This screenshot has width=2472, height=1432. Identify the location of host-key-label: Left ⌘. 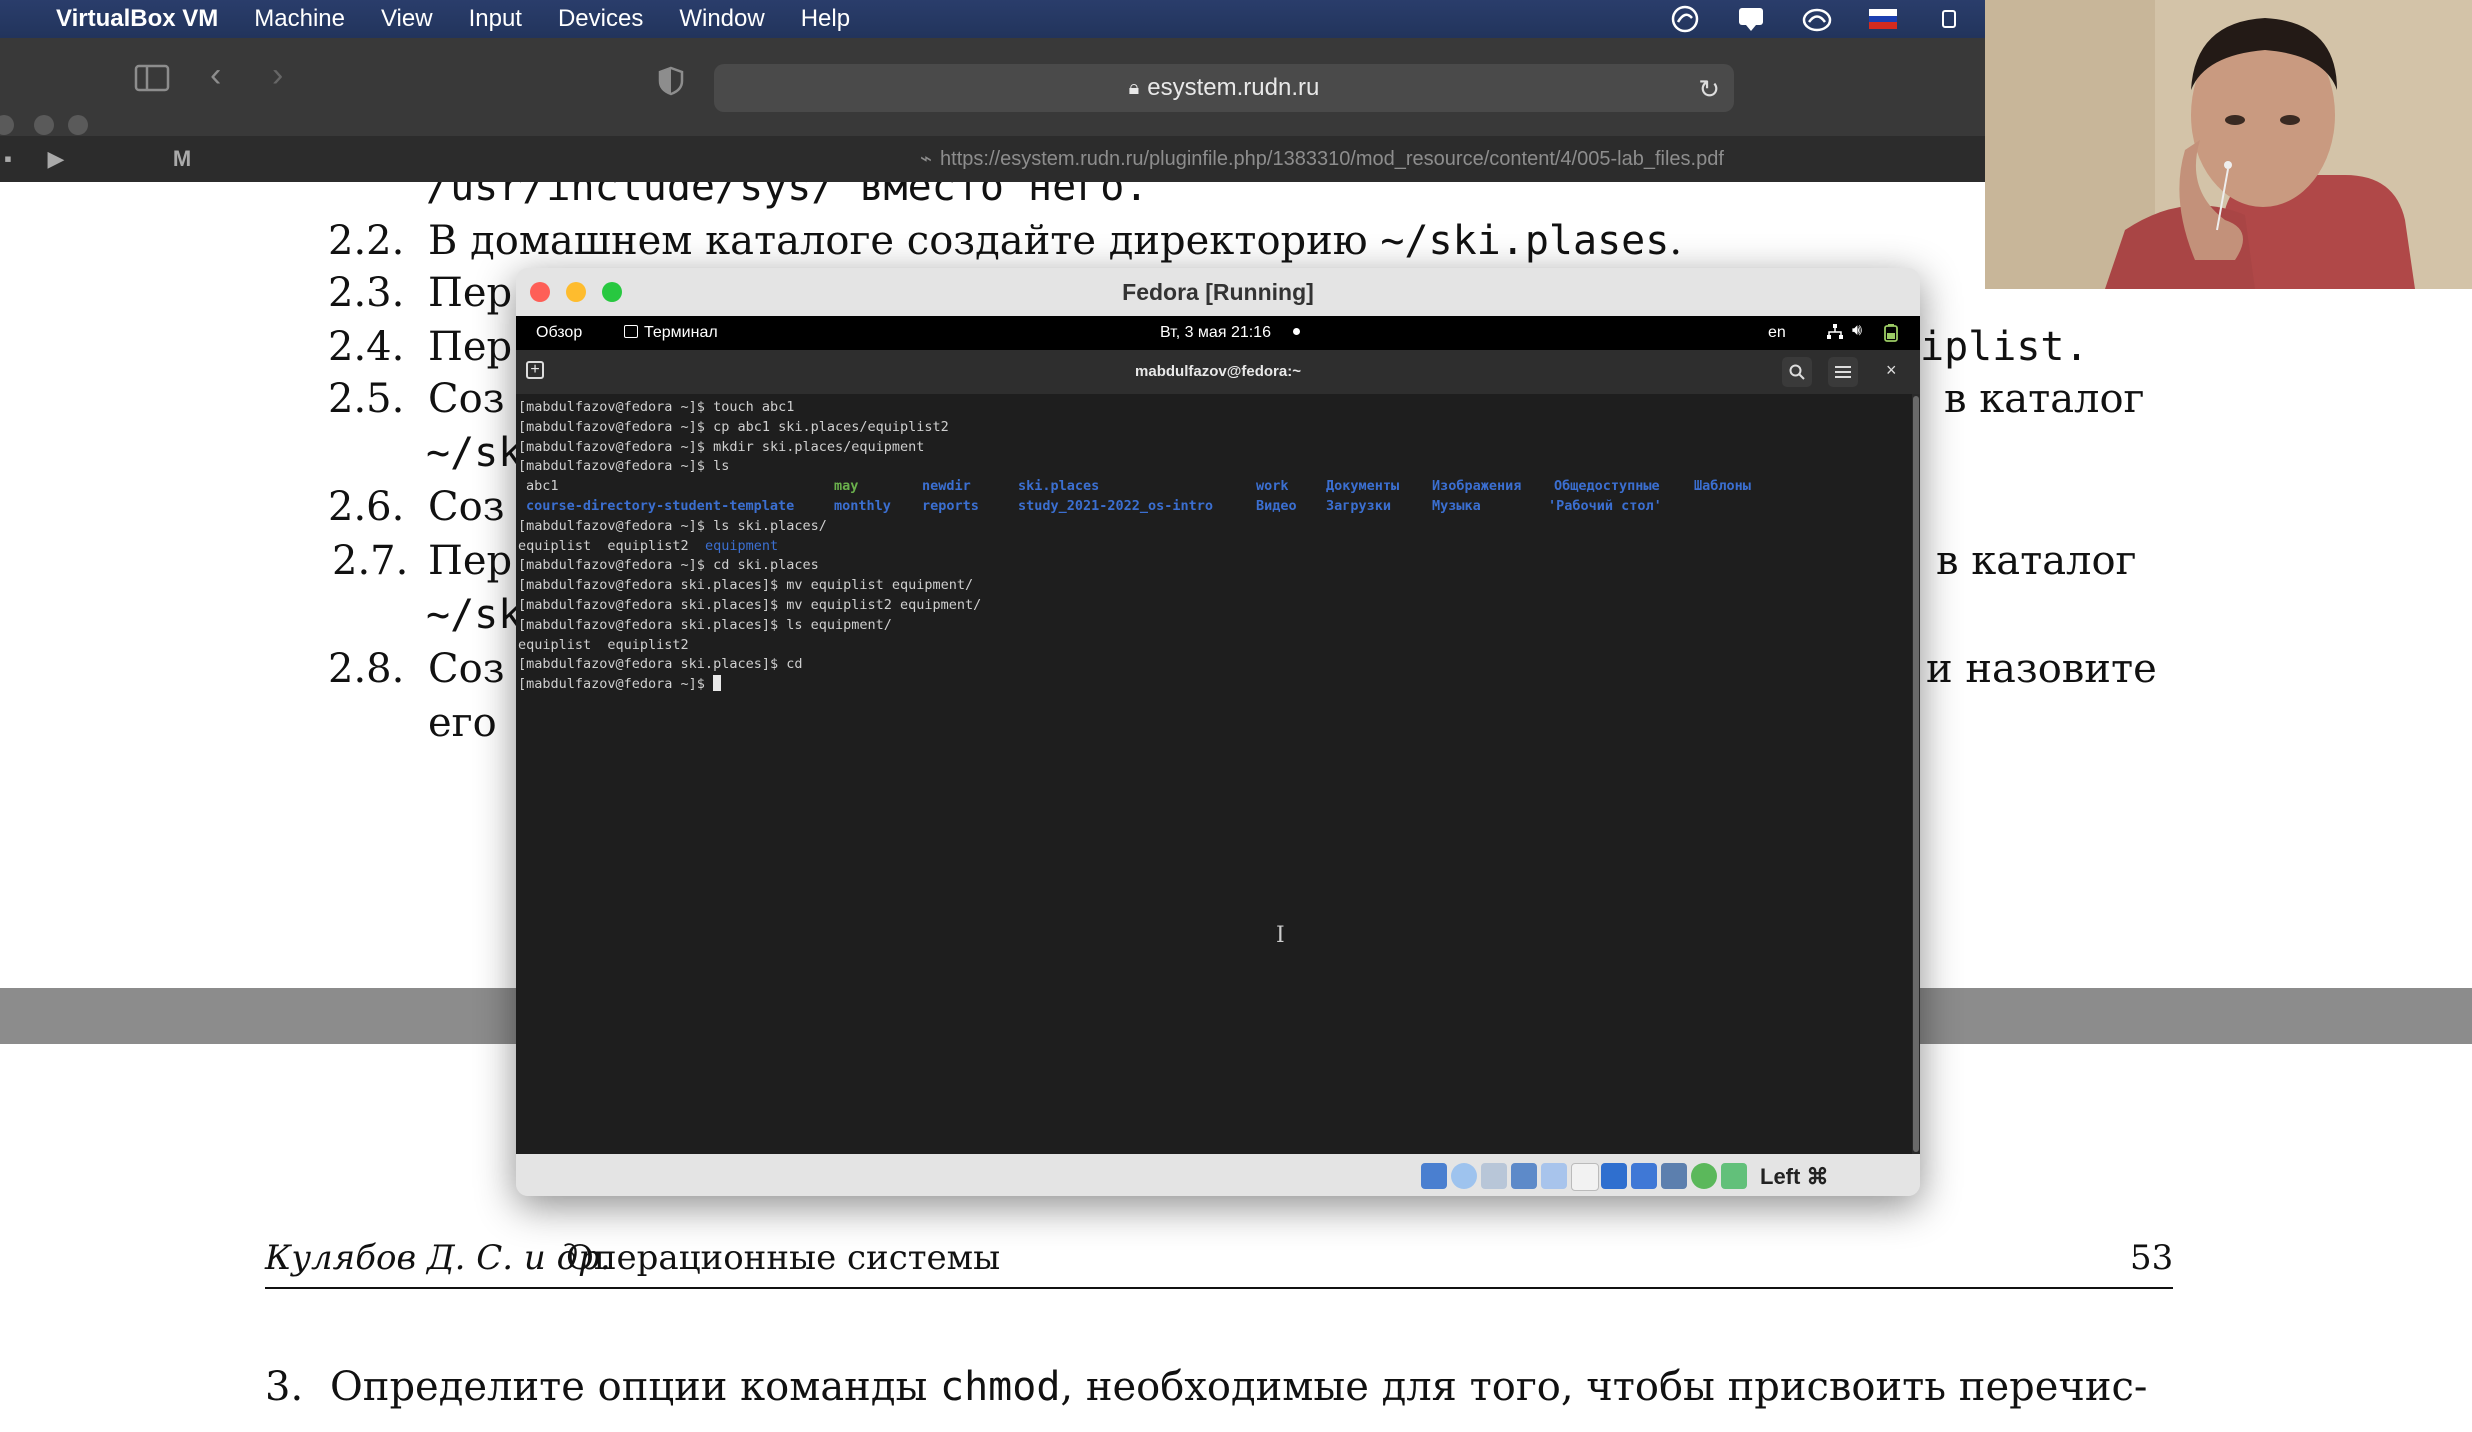
(1794, 1176).